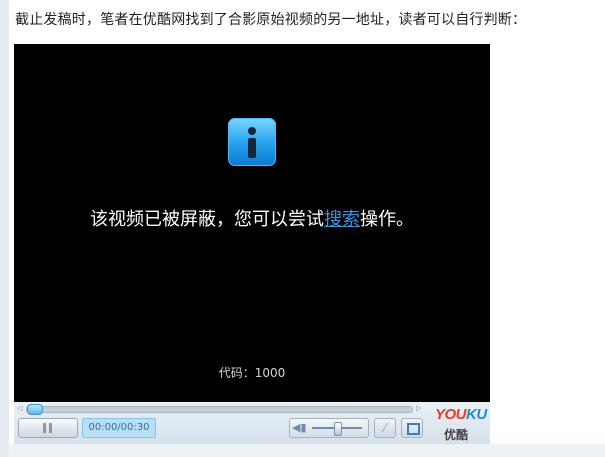  I want to click on pause-icon, so click(44, 428).